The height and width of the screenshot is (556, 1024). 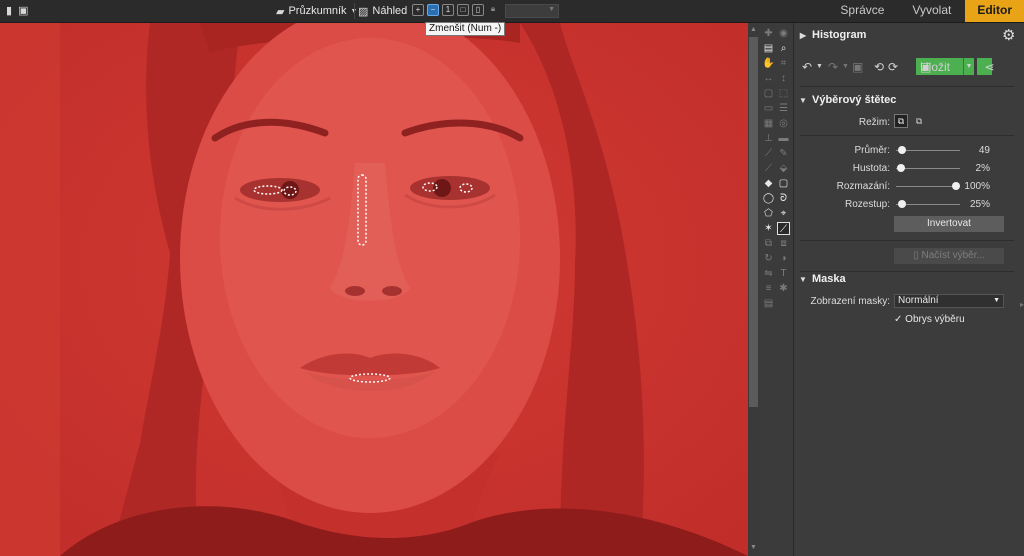 I want to click on scroll-up-icon: ▲, so click(x=753, y=30).